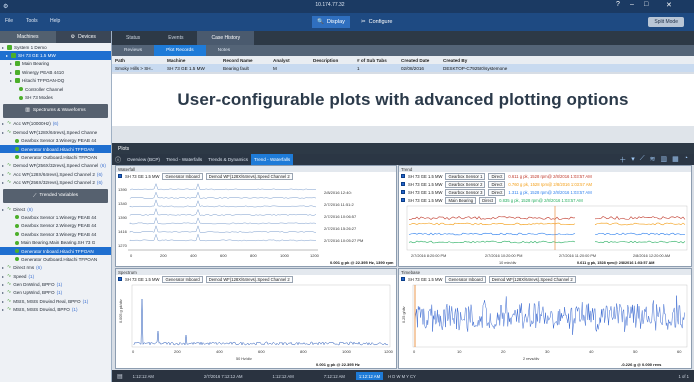 This screenshot has height=382, width=694. Describe the element at coordinates (332, 60) in the screenshot. I see `column-header: Description` at that location.